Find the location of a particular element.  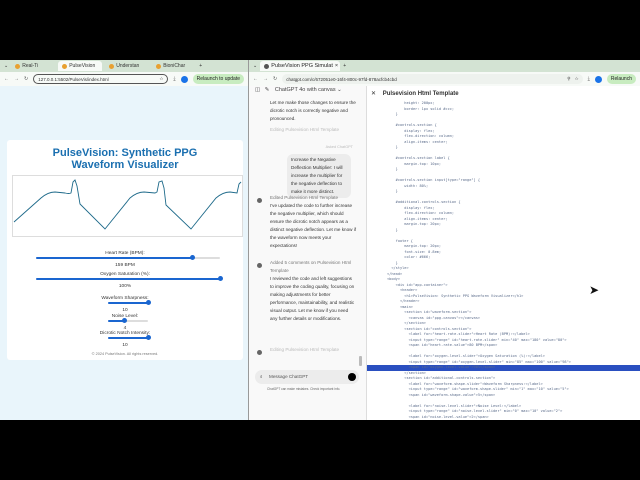

slider-label: Heart Rate (BPM): is located at coordinates (125, 253).